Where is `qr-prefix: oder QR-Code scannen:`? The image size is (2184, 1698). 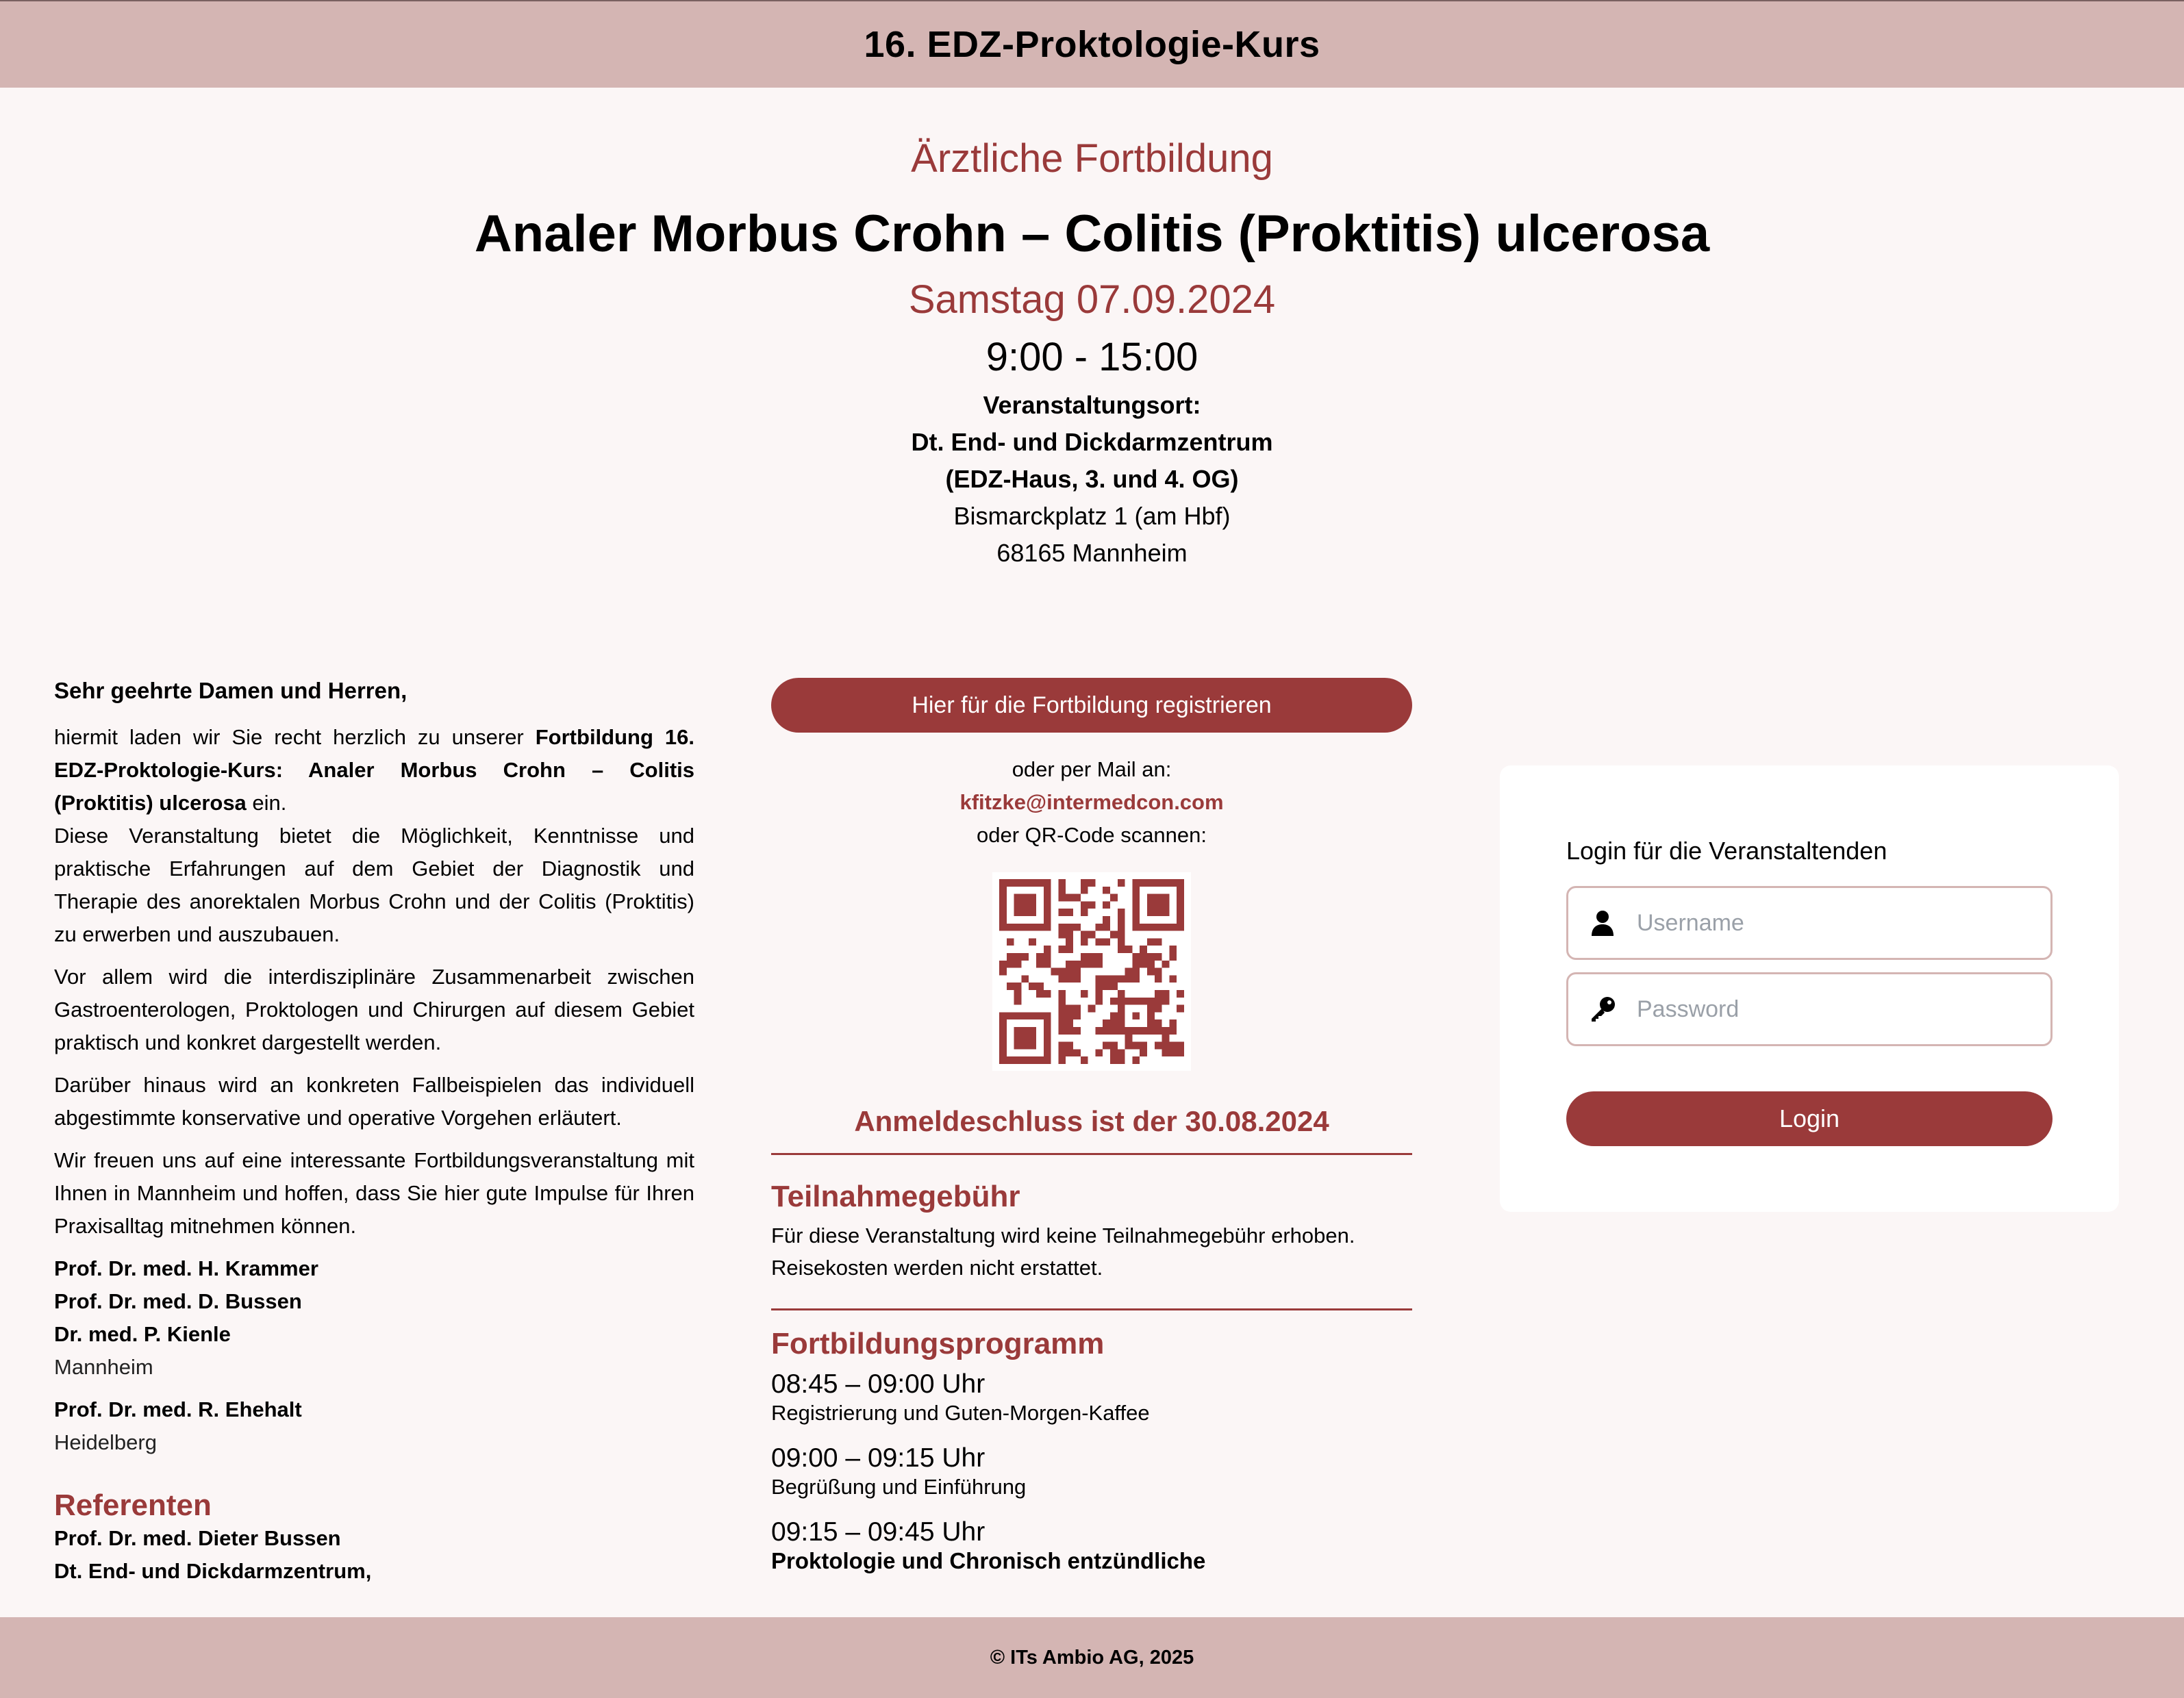
qr-prefix: oder QR-Code scannen: is located at coordinates (1091, 835).